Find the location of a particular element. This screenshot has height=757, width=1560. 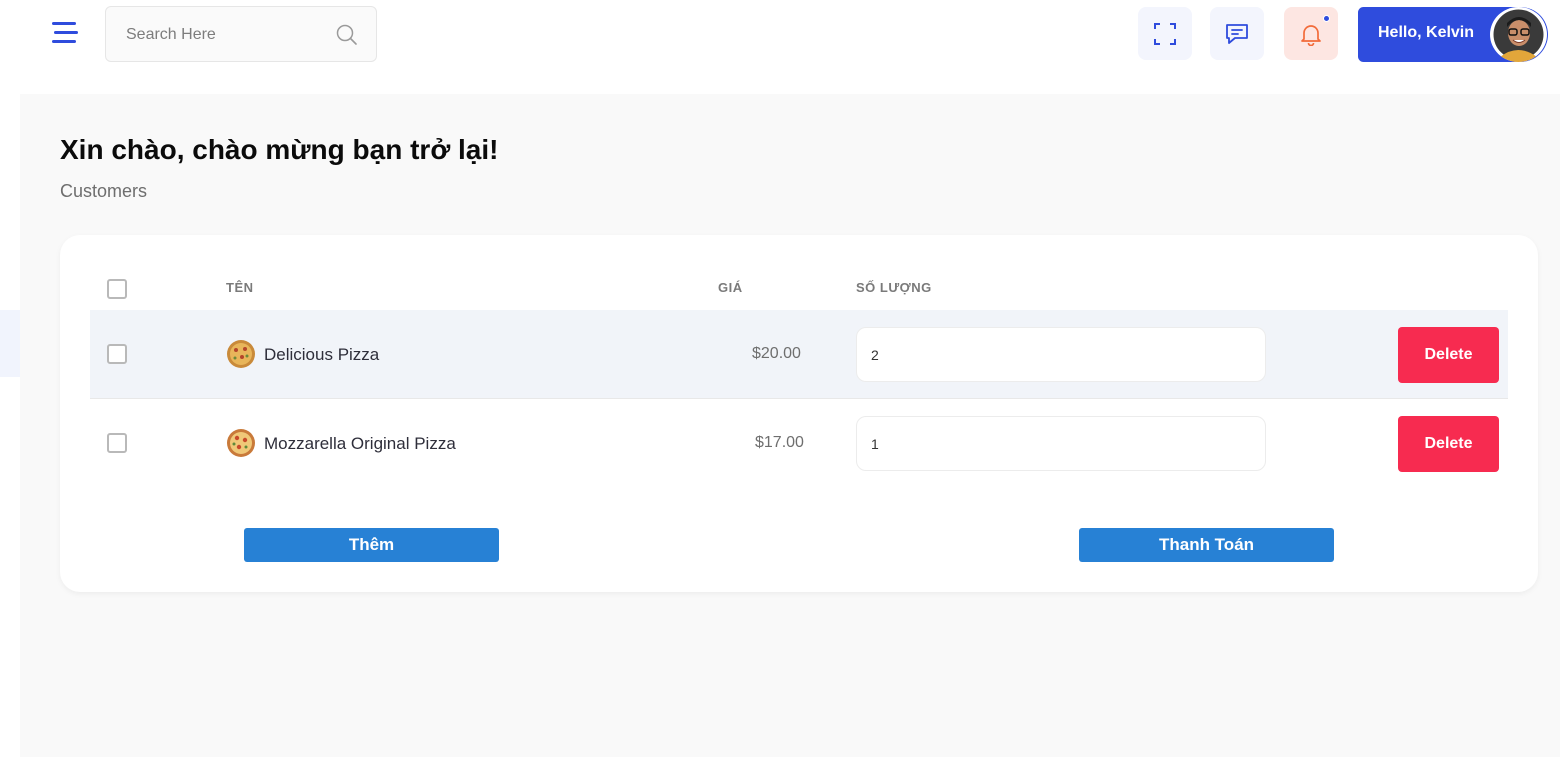

product-price: $20.00 is located at coordinates (776, 353).